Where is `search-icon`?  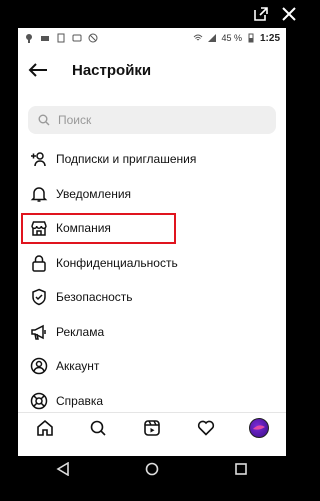
search-icon is located at coordinates (44, 120).